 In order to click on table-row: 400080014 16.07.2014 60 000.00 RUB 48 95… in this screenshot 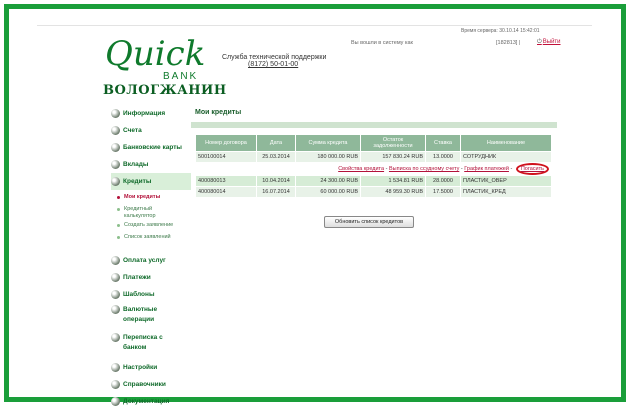, I will do `click(373, 192)`.